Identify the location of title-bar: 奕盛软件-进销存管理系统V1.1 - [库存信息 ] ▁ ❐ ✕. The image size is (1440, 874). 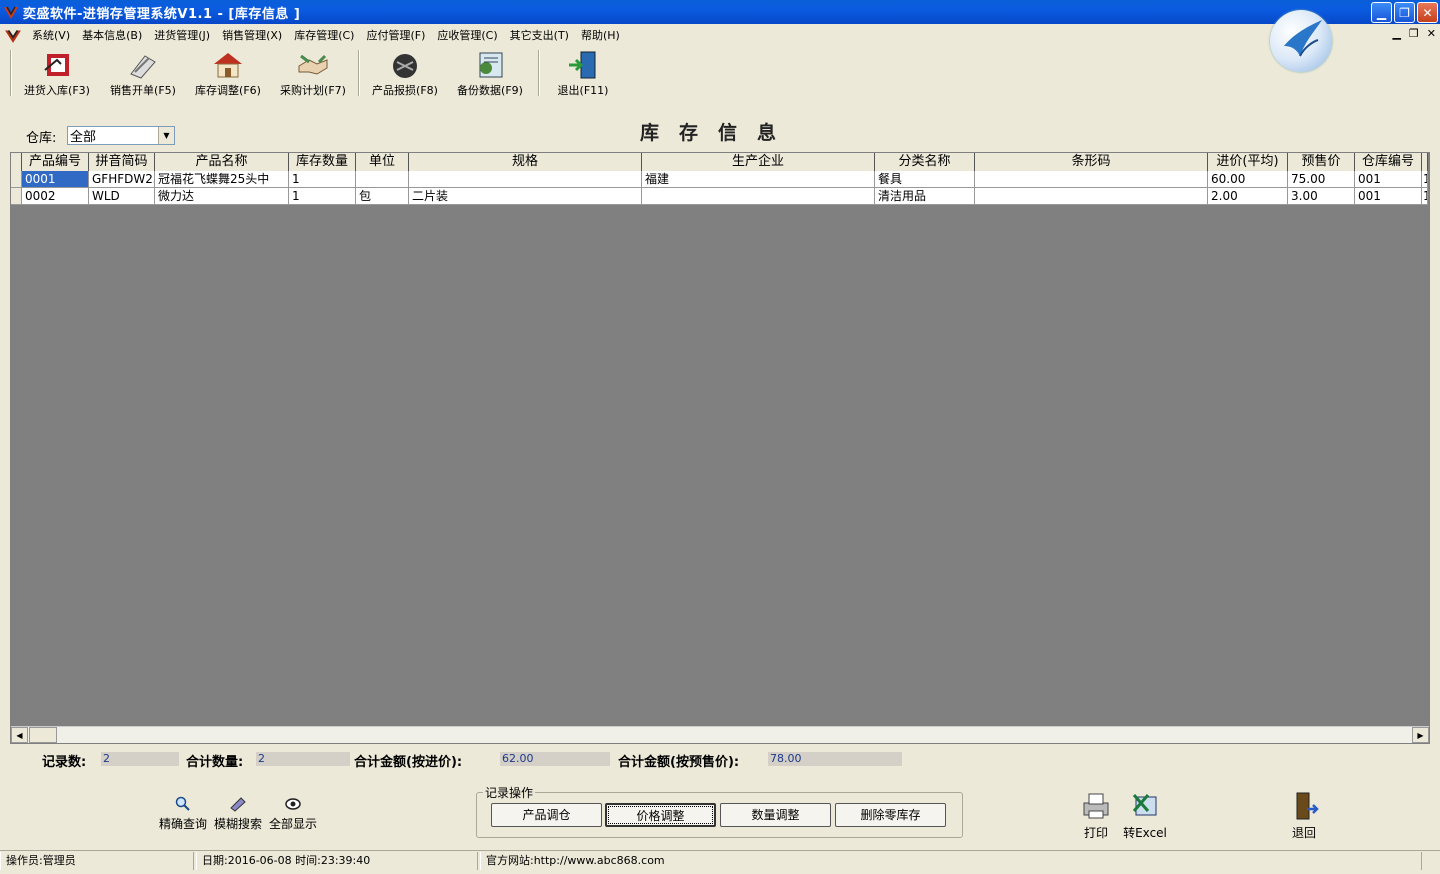
(720, 12).